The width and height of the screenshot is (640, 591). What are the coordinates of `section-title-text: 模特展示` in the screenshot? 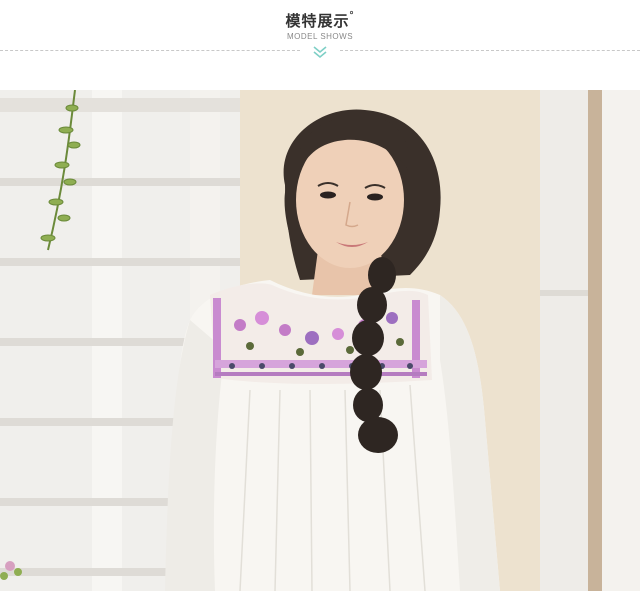 It's located at (317, 21).